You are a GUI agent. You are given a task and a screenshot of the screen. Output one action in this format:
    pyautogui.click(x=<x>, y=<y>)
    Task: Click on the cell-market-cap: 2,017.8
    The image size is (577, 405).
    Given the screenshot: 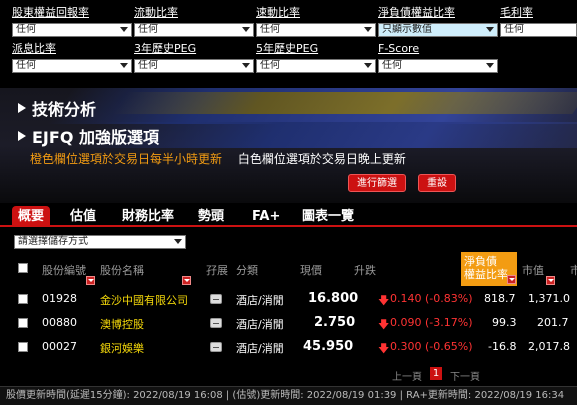 What is the action you would take?
    pyautogui.click(x=549, y=346)
    